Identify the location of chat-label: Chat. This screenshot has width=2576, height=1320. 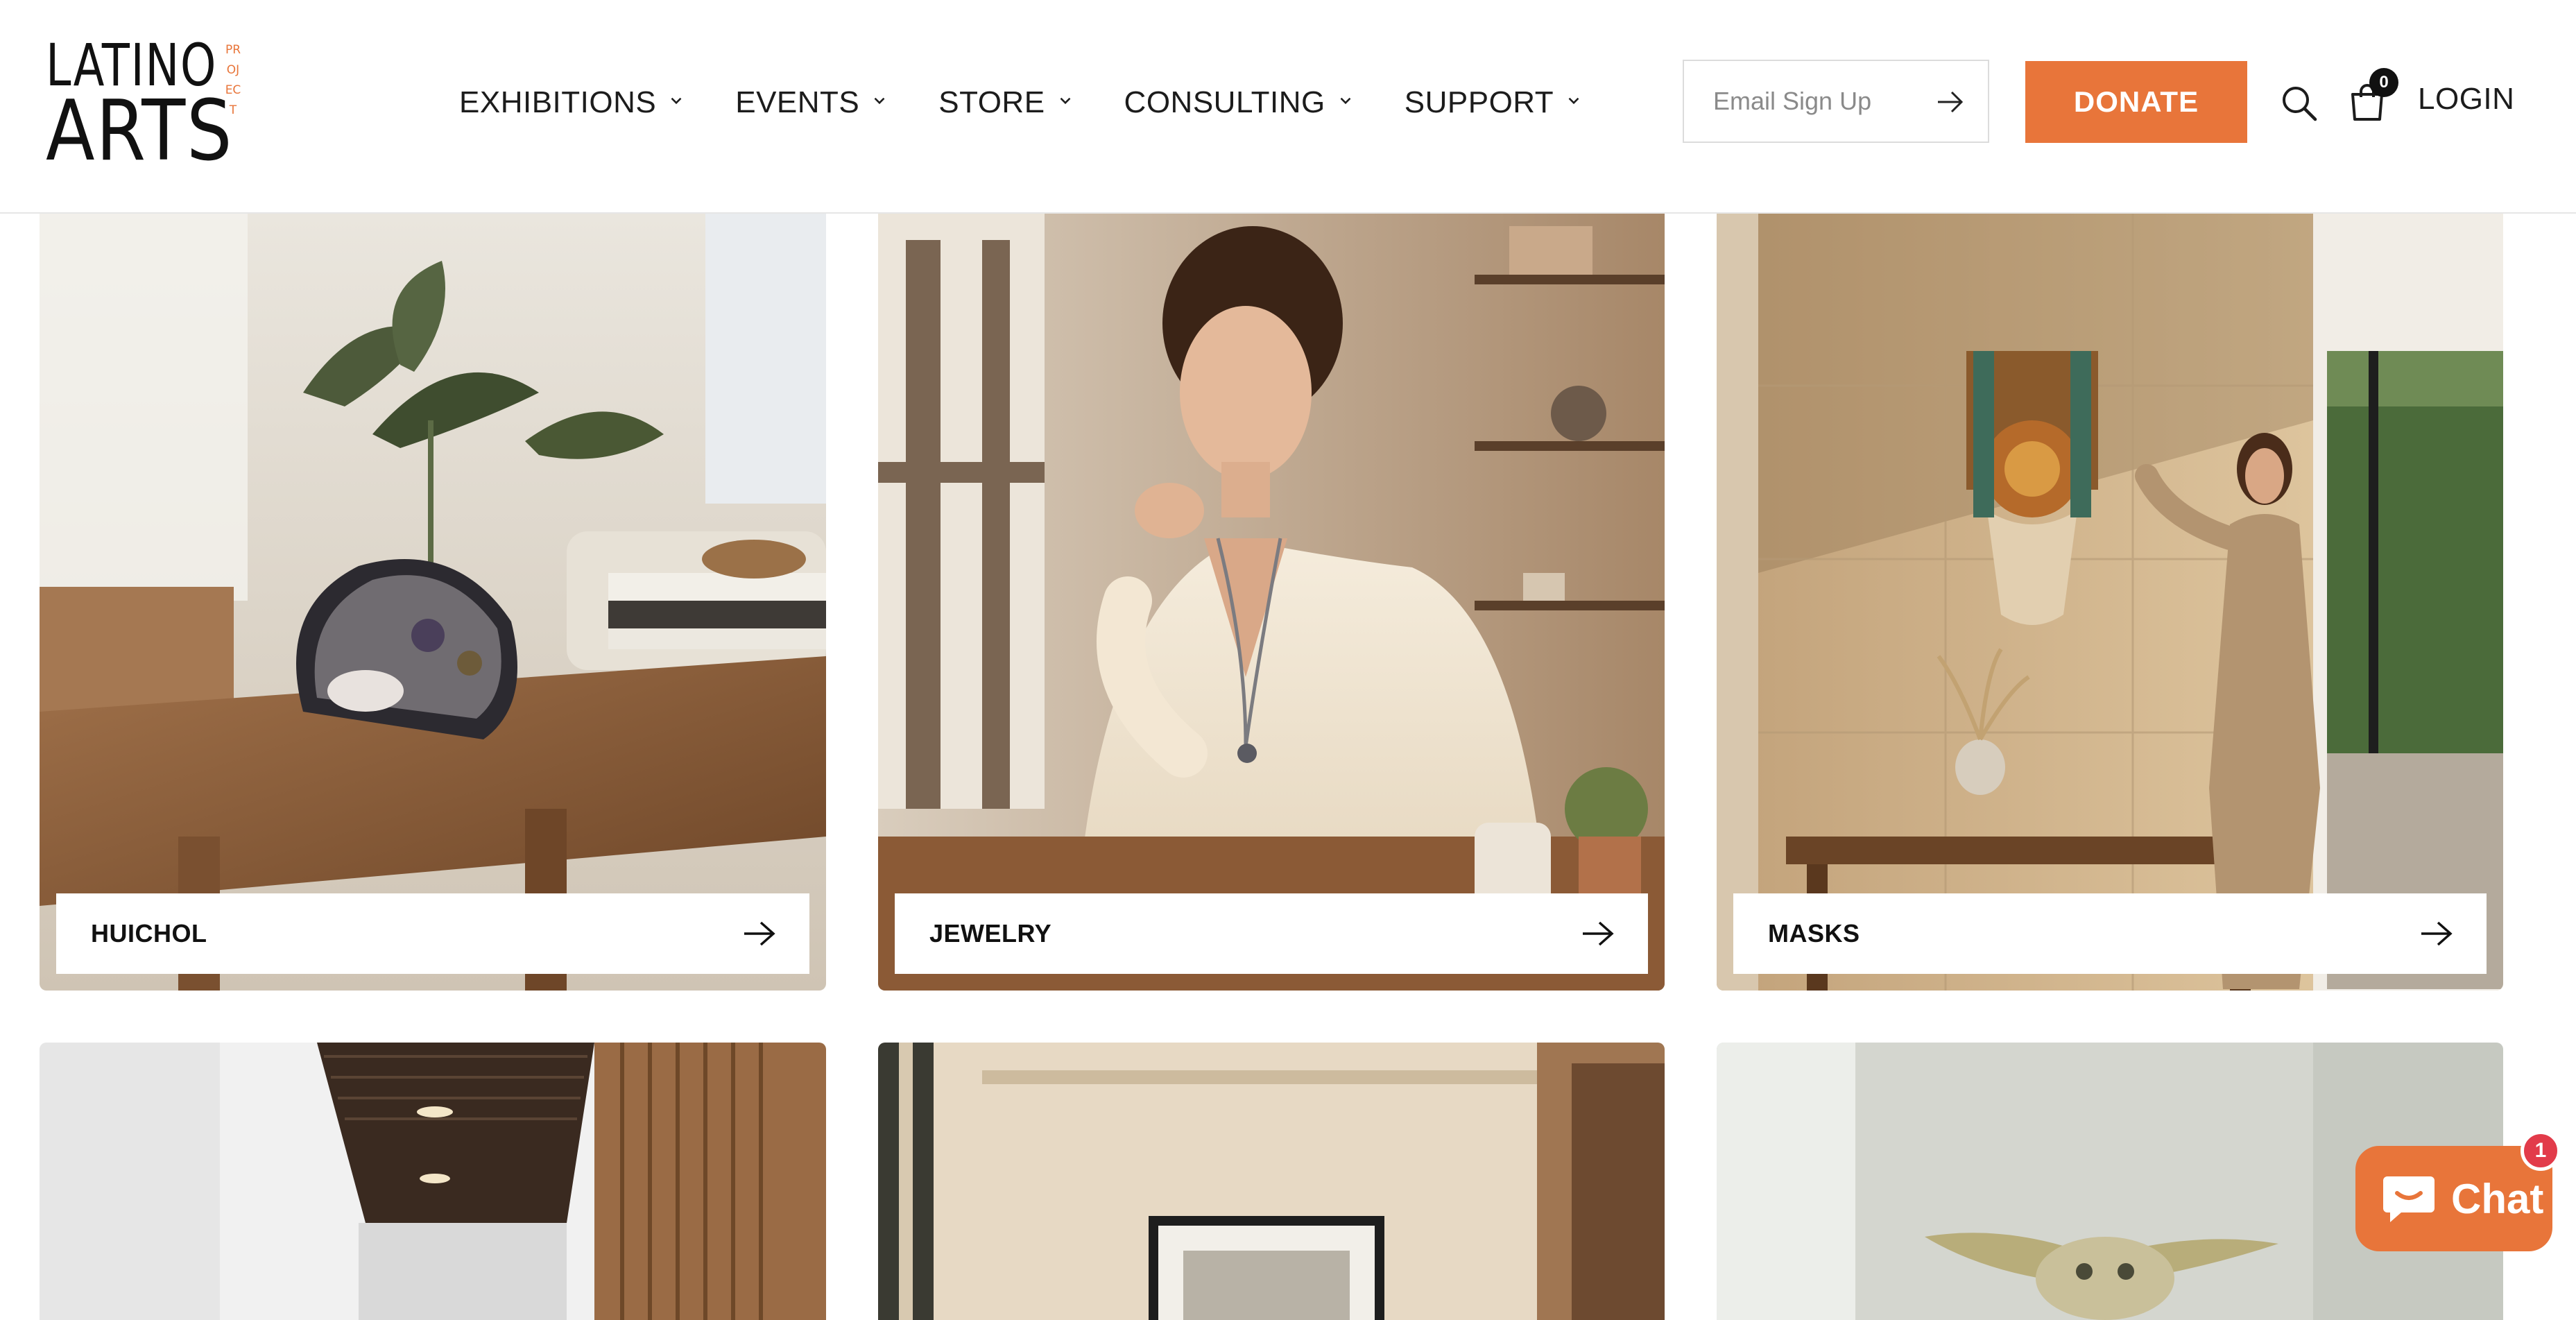
(2497, 1198).